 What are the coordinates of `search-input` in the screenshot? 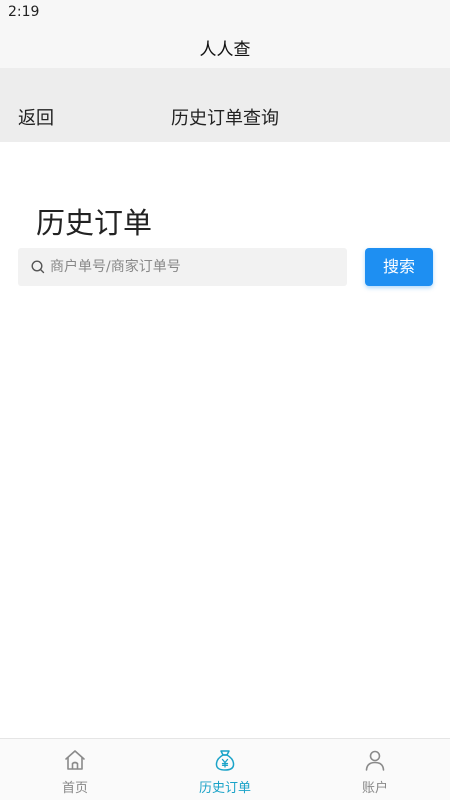 It's located at (195, 267).